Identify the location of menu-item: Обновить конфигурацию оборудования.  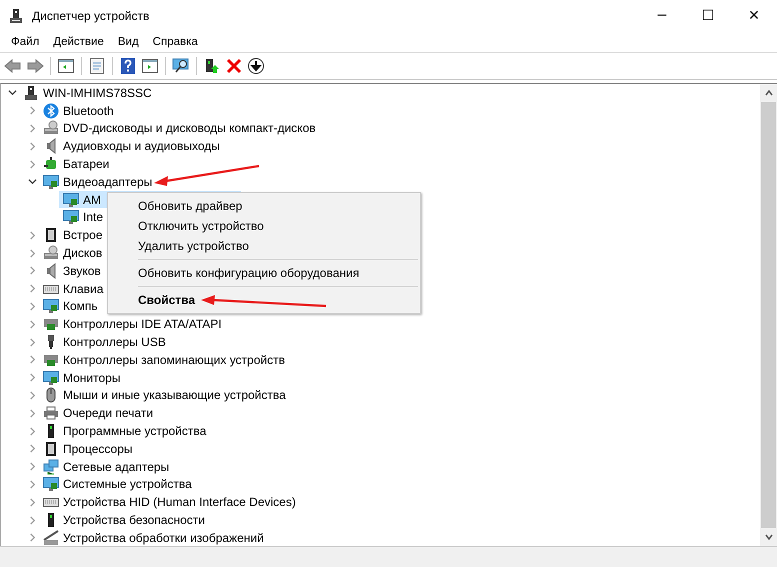
(264, 273).